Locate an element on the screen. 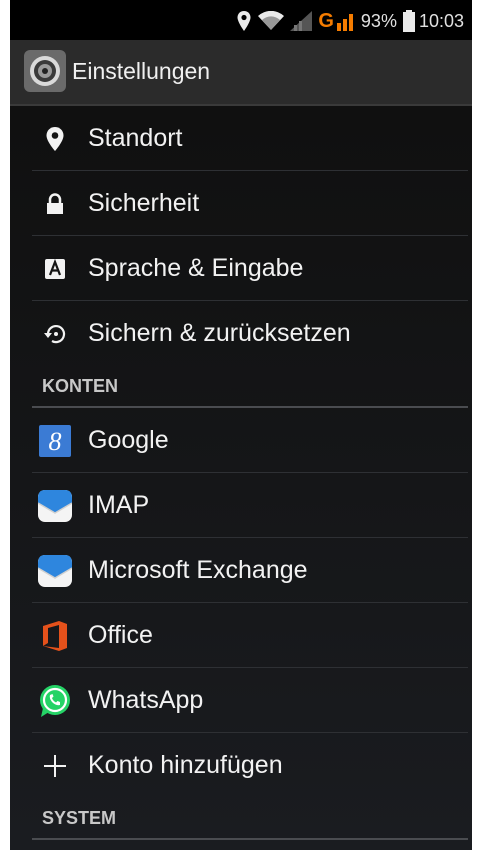  network-signal-icon: G is located at coordinates (337, 21).